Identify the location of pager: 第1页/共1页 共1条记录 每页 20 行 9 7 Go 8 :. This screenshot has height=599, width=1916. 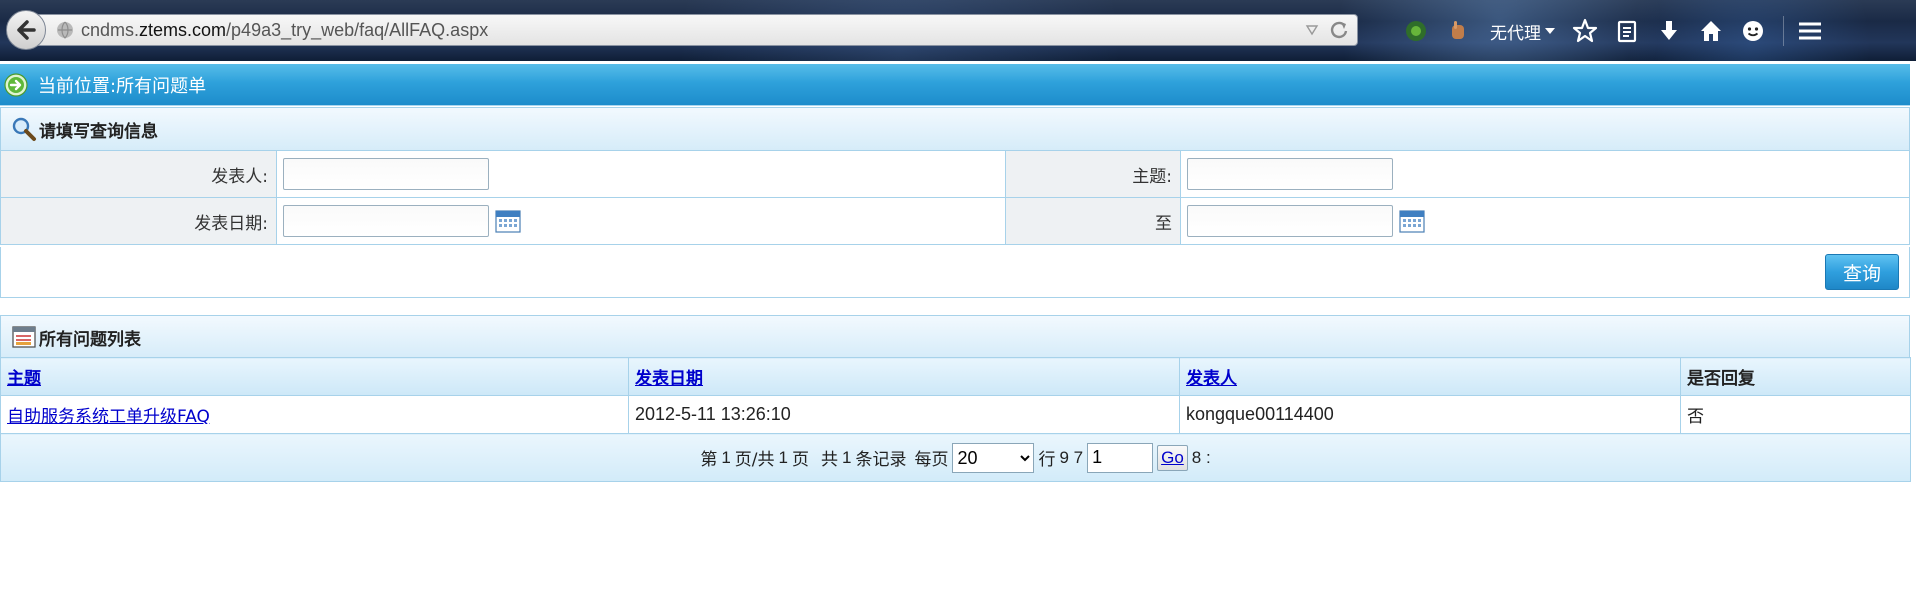
(955, 457).